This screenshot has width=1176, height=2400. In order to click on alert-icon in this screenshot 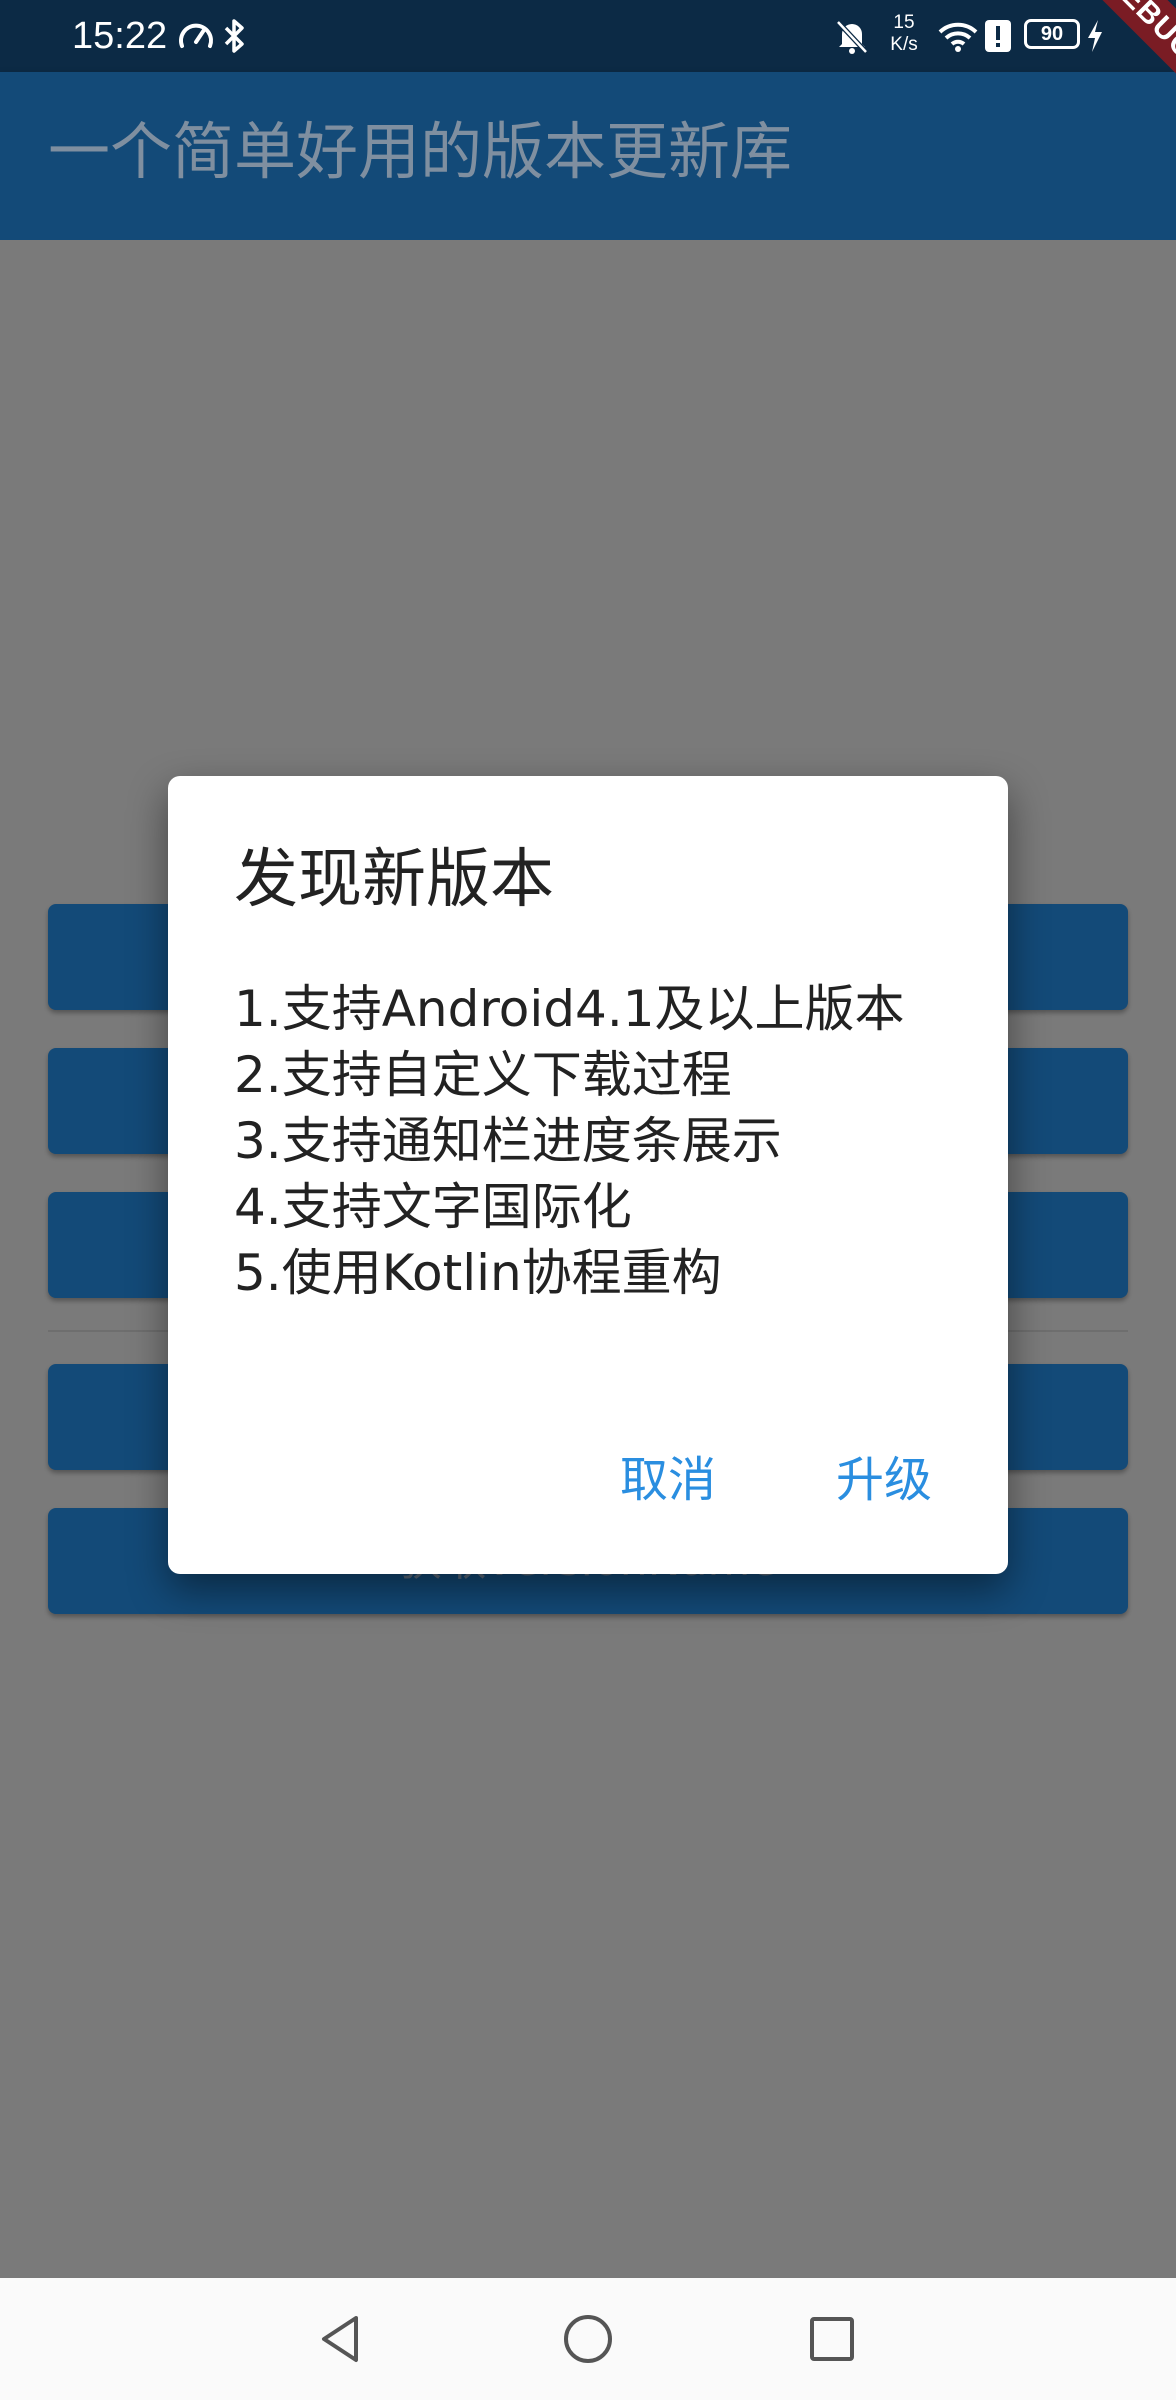, I will do `click(998, 36)`.